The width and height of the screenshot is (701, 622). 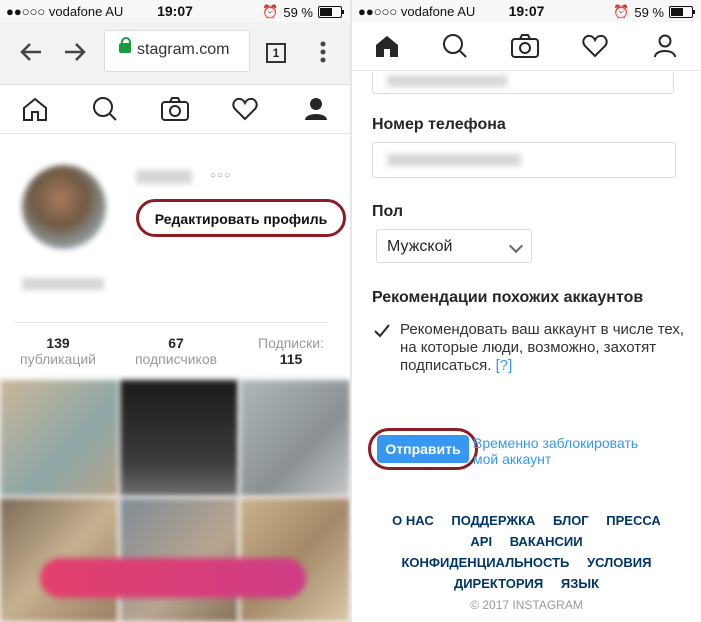 I want to click on footer-links-row-4: ДИРЕКТОРИЯ ЯЗЫК, so click(x=526, y=583).